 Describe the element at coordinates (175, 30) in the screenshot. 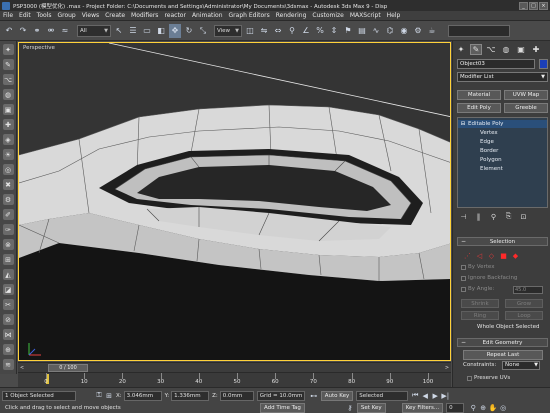

I see `move-icon: ✥` at that location.